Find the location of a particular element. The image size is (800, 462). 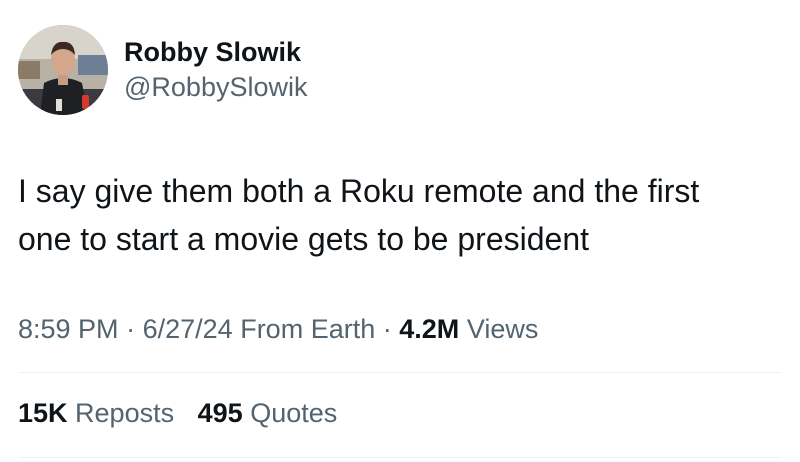

display-name: Robby Slowik is located at coordinates (215, 52).